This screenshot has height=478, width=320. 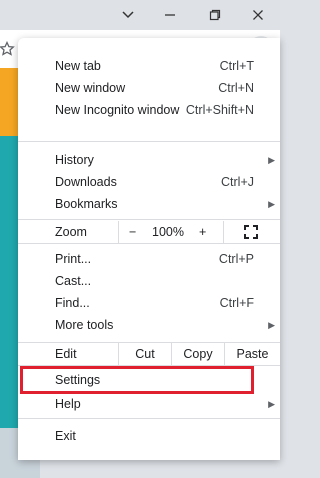 What do you see at coordinates (149, 160) in the screenshot?
I see `menu-item-history: History ▶` at bounding box center [149, 160].